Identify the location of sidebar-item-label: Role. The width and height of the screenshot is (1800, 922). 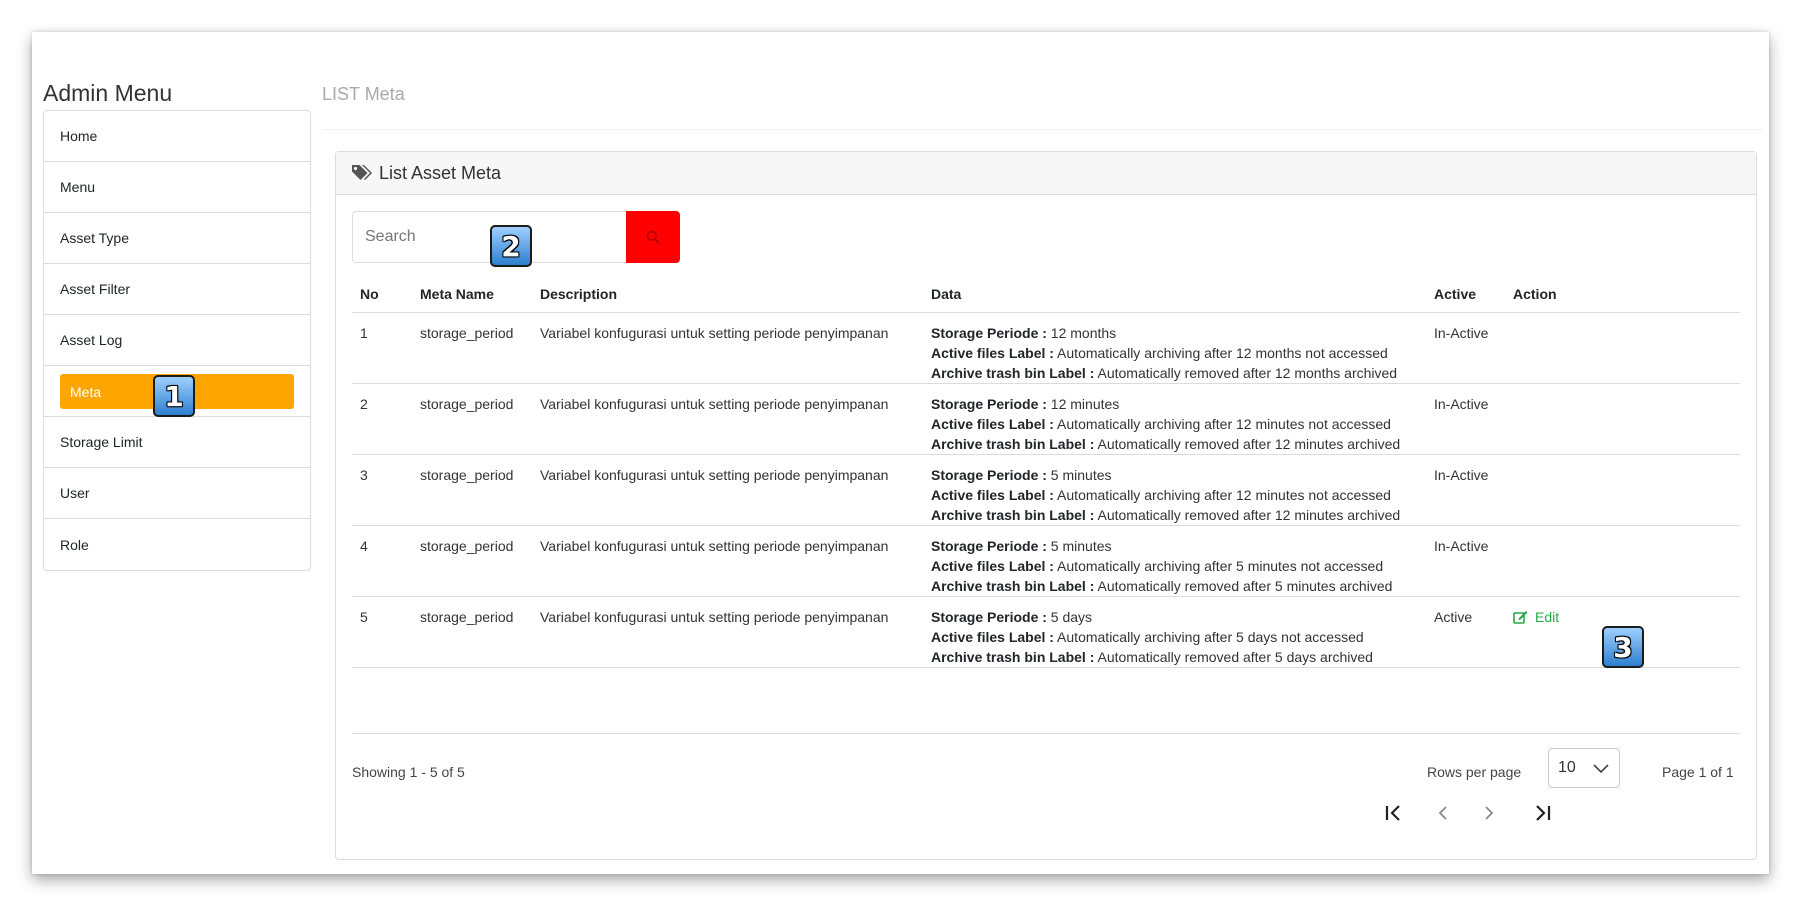
(74, 544).